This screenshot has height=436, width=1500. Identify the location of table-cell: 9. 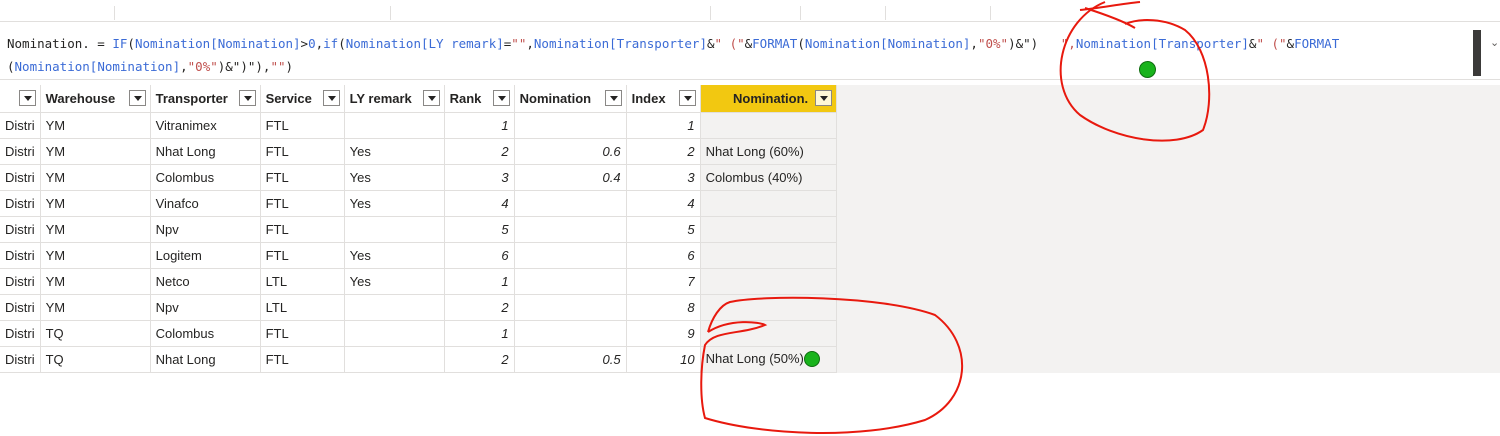
(663, 333).